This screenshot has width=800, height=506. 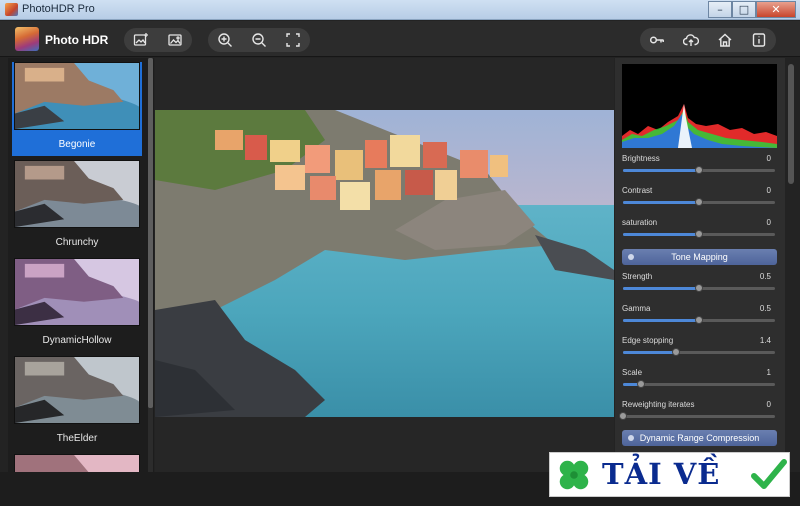 I want to click on preset-label: Chrunchy, so click(x=77, y=242).